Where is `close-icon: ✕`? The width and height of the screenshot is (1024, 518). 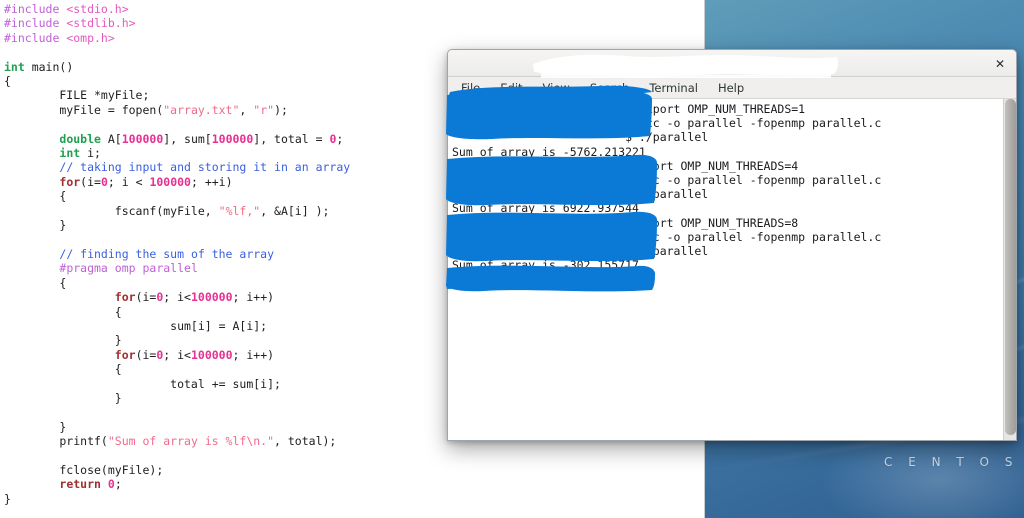 close-icon: ✕ is located at coordinates (1000, 63).